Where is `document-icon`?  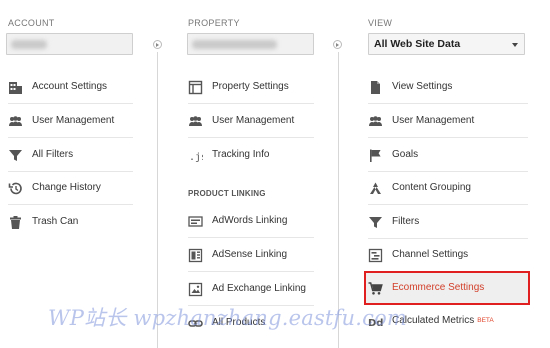 document-icon is located at coordinates (375, 87).